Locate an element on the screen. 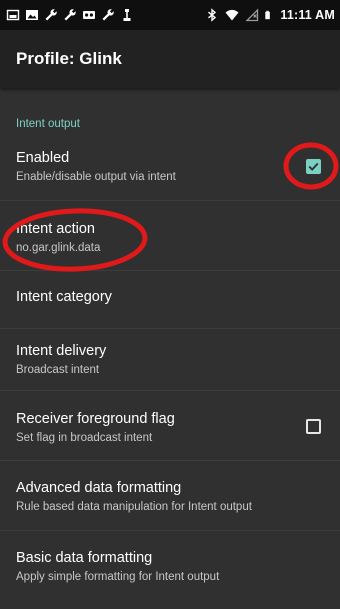 Image resolution: width=340 pixels, height=609 pixels. status-bar-notification-icons is located at coordinates (67, 15).